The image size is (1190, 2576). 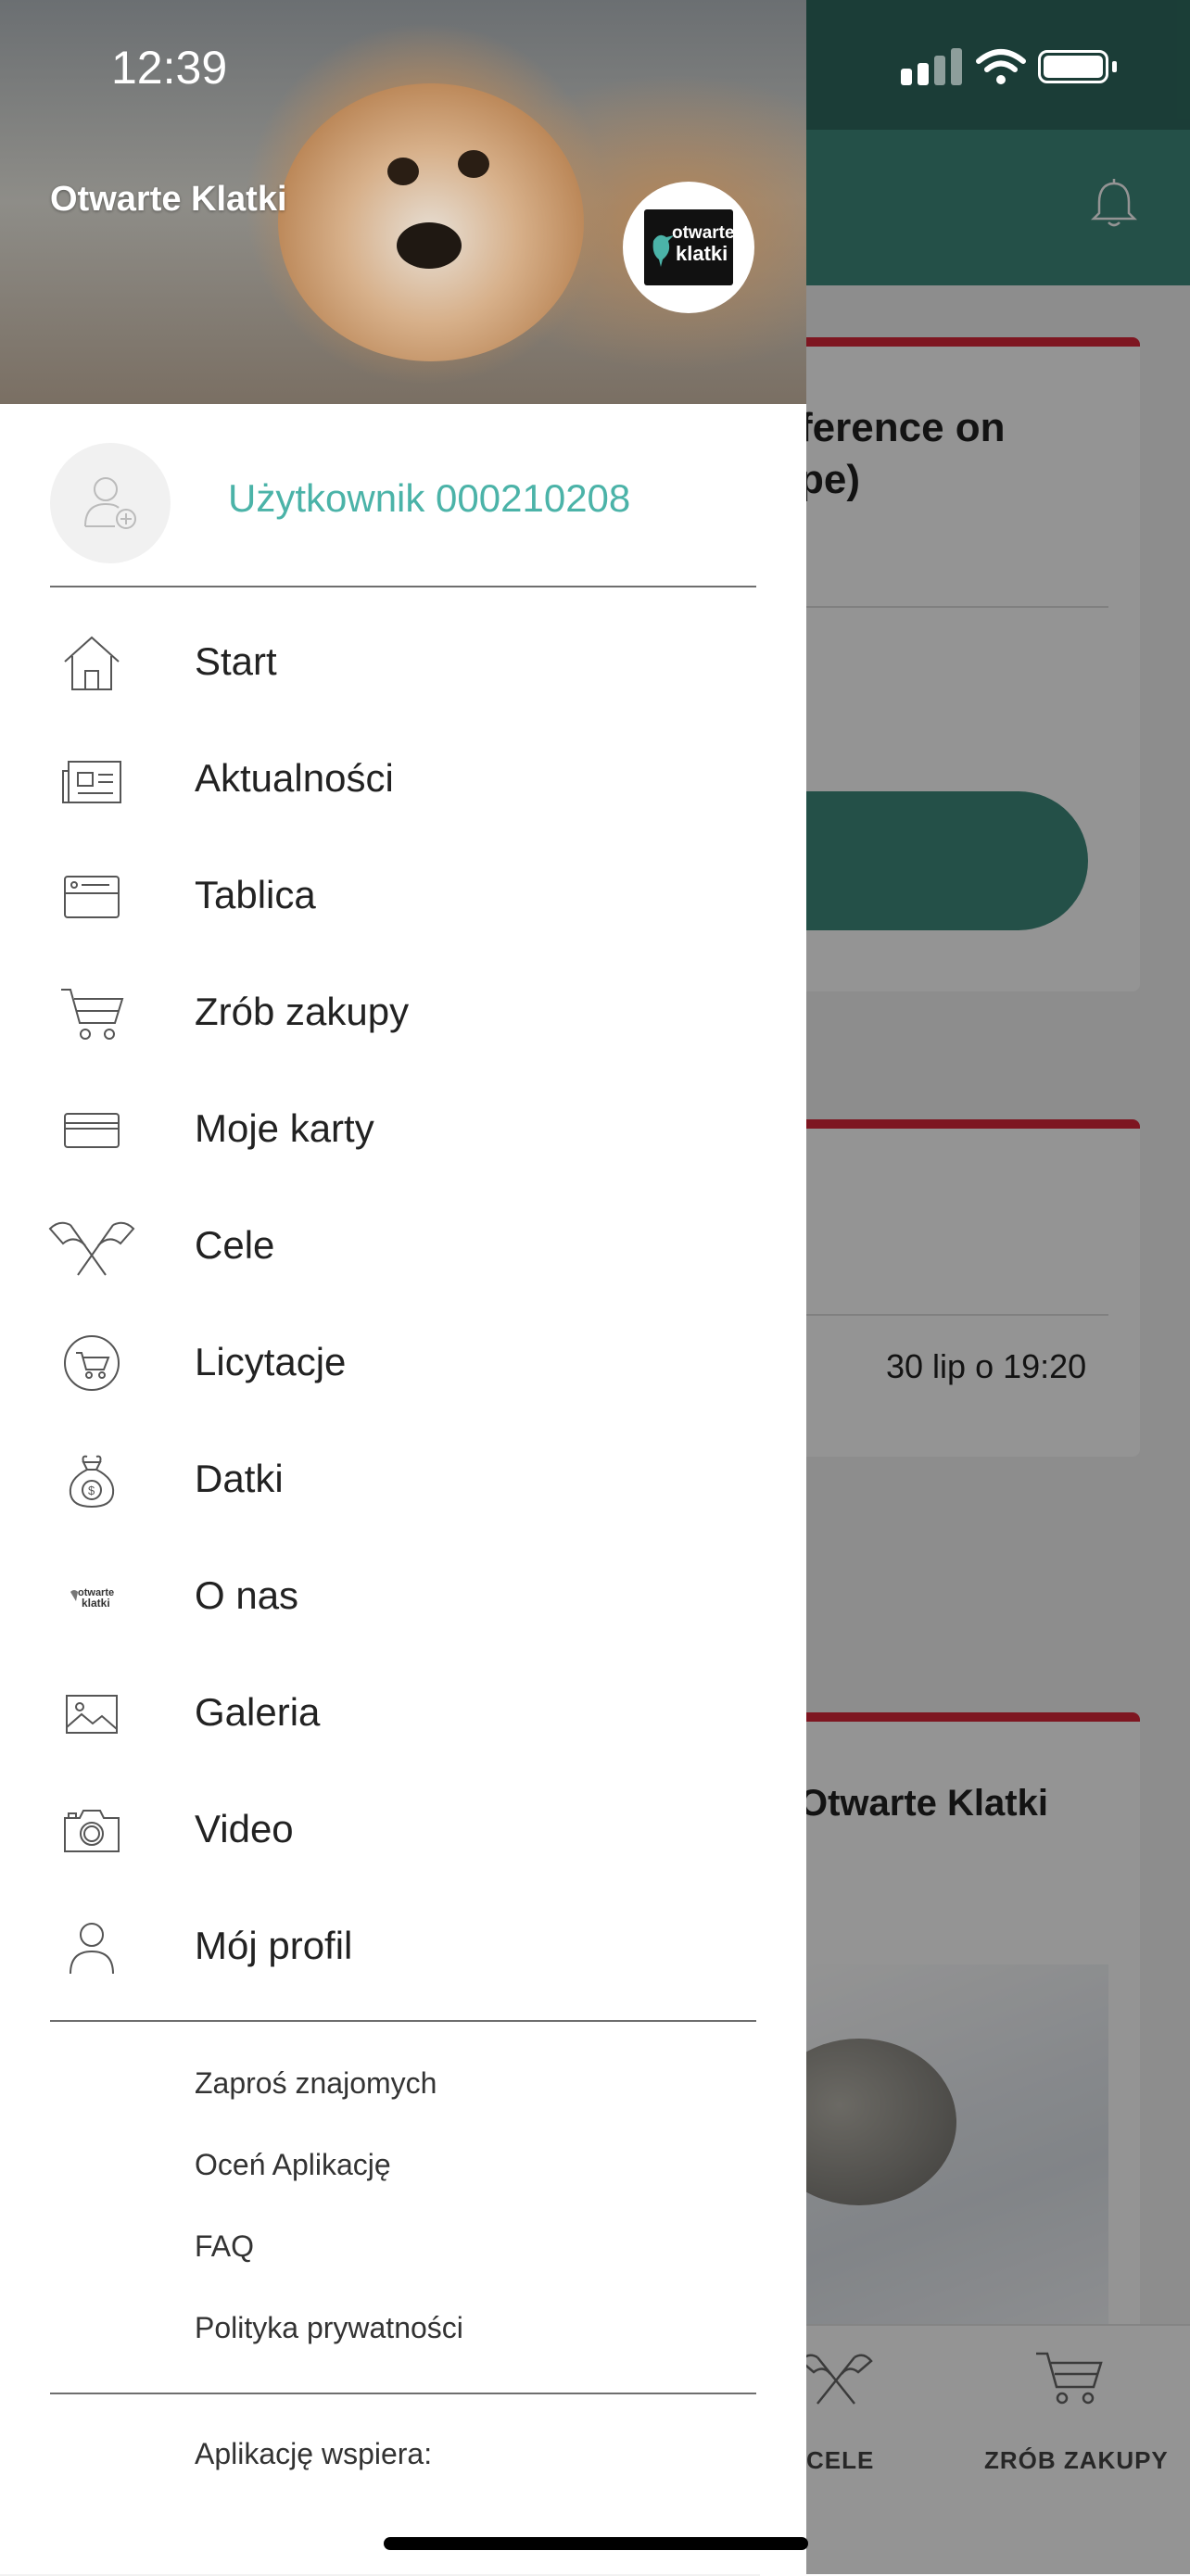 What do you see at coordinates (429, 245) in the screenshot?
I see `fox-nose` at bounding box center [429, 245].